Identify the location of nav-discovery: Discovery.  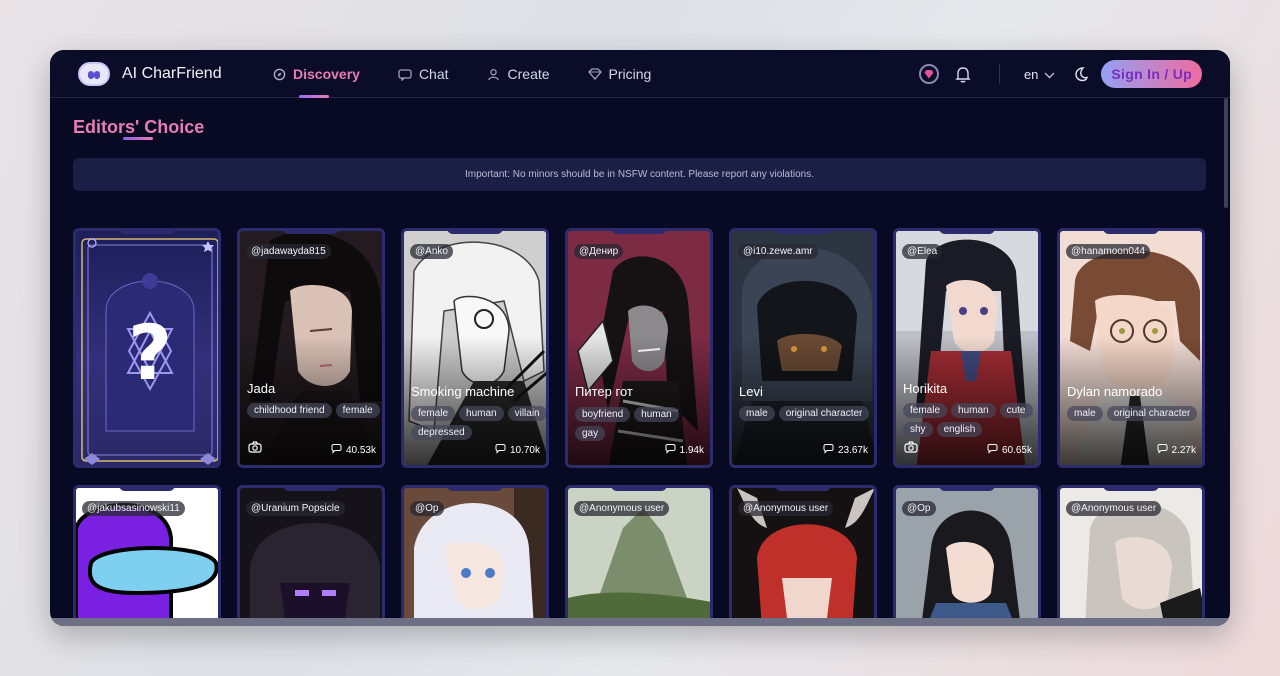
(335, 74).